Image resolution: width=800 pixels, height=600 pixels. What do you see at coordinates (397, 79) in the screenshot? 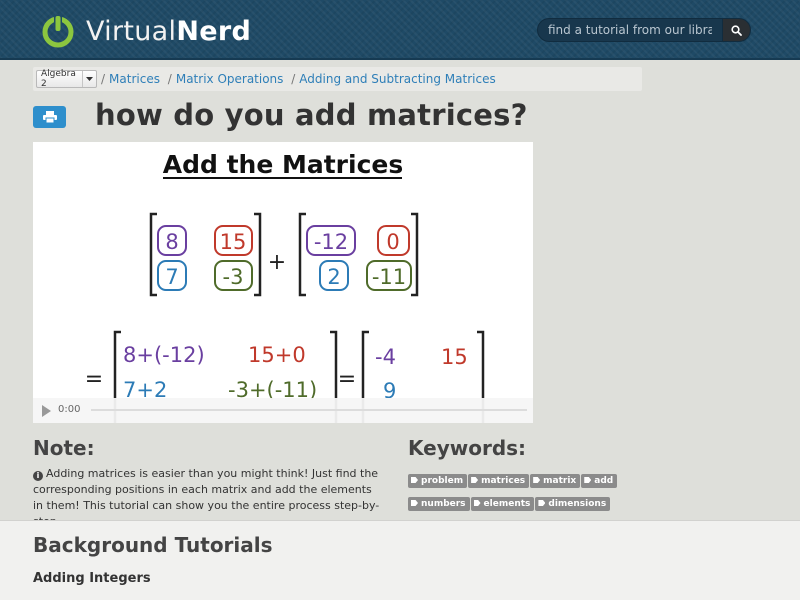
I see `breadcrumb-adding-subtracting: Adding and Subtracting Matrices` at bounding box center [397, 79].